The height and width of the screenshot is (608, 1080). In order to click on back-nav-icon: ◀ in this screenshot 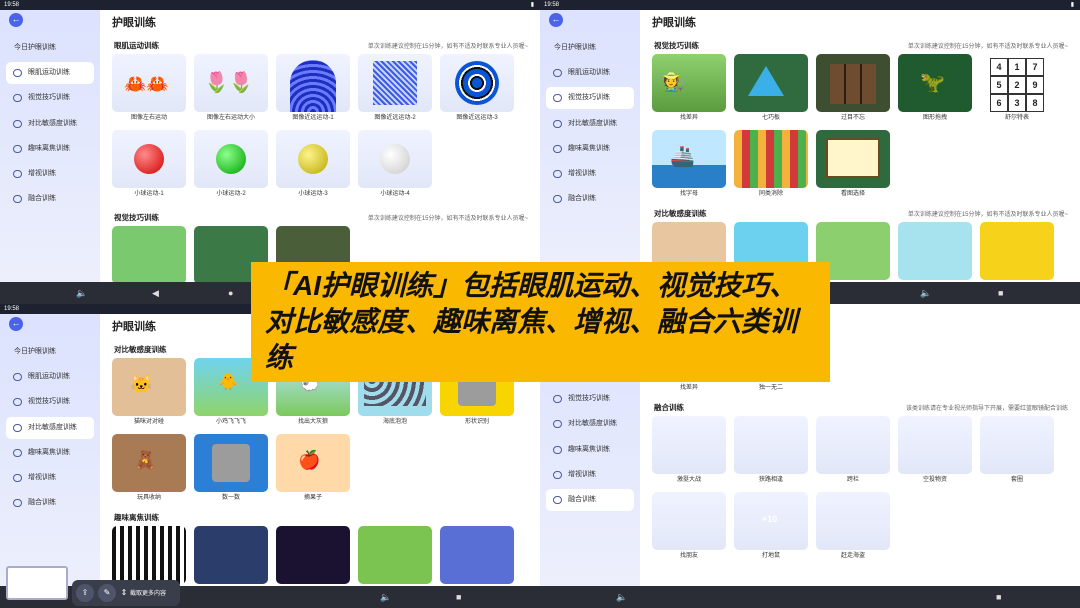, I will do `click(155, 293)`.